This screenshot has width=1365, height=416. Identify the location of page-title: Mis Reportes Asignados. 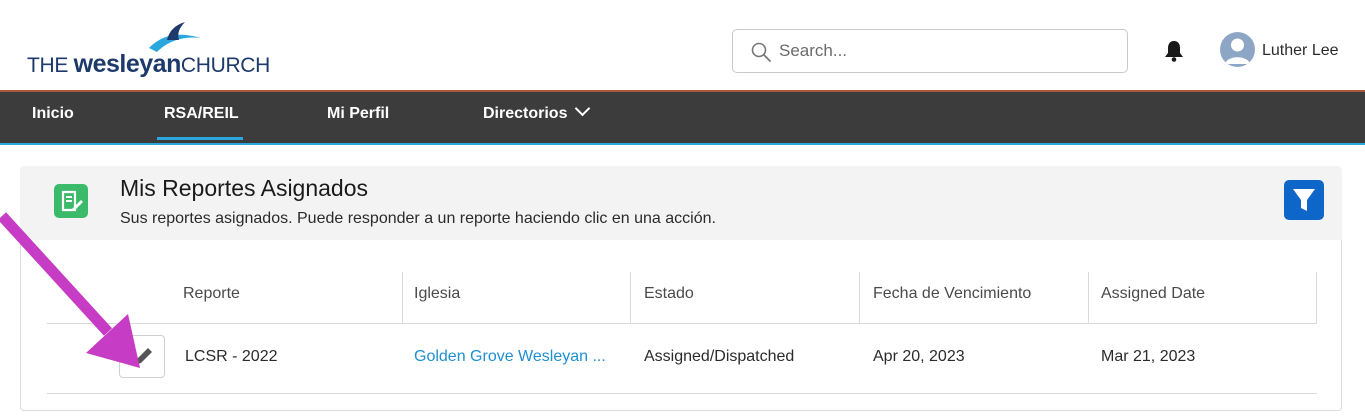
(244, 188).